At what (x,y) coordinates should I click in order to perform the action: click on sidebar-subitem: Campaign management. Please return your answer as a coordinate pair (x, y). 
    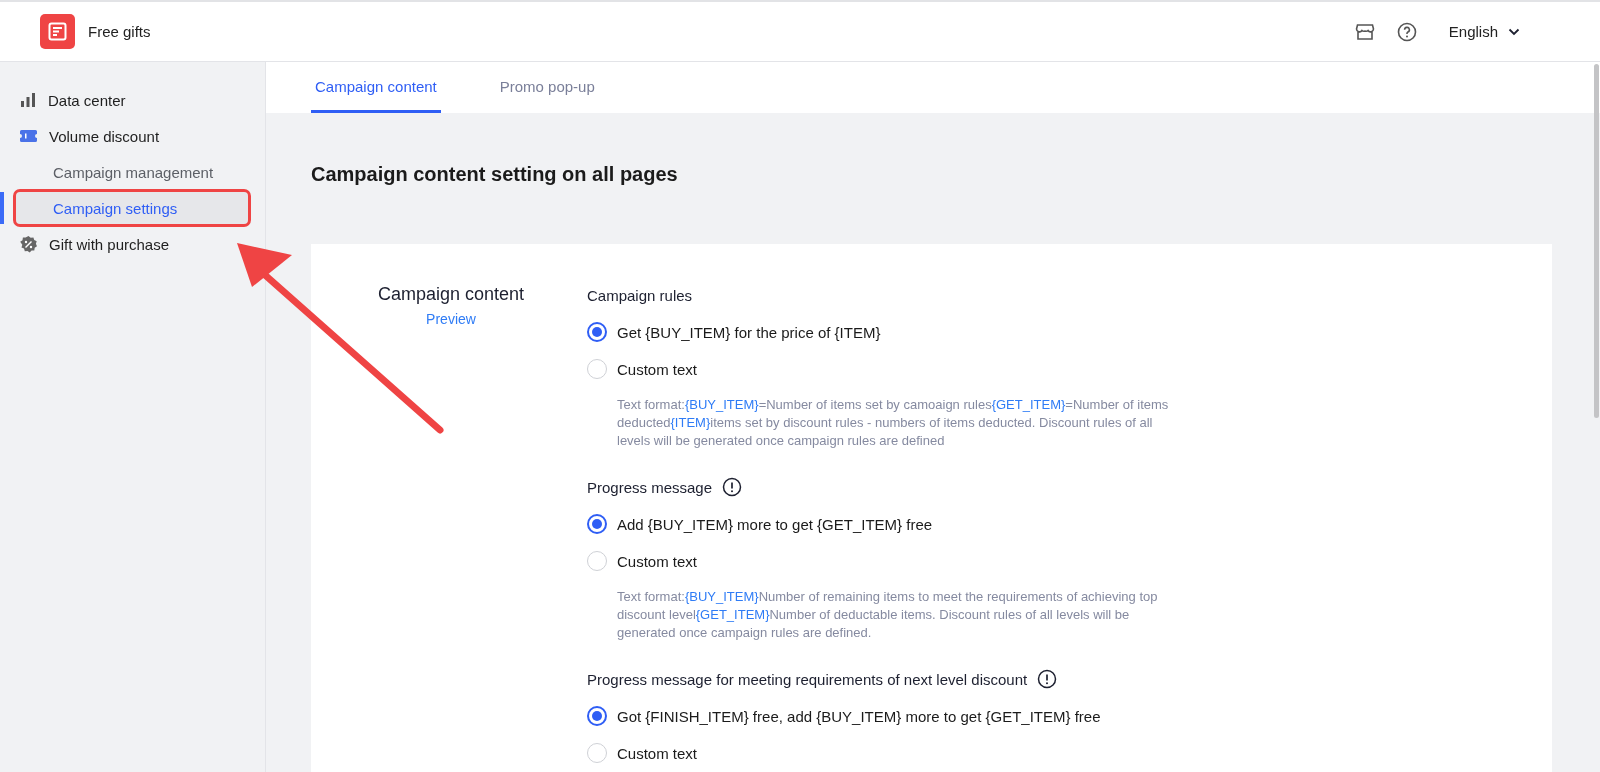
    Looking at the image, I should click on (132, 172).